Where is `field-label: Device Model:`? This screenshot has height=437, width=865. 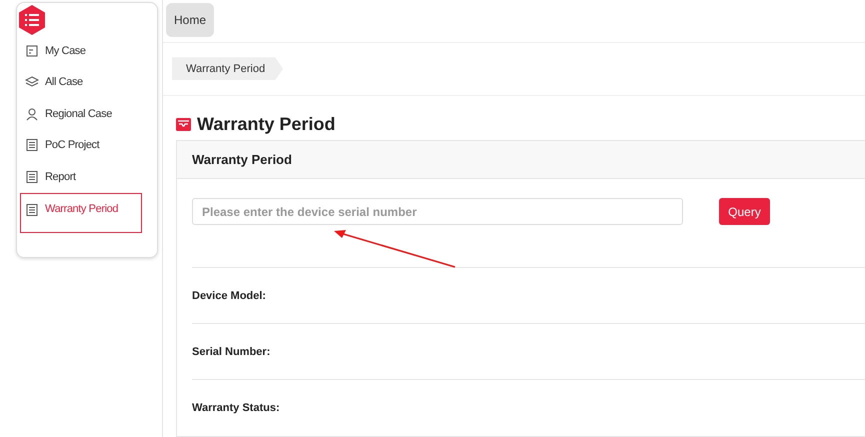 field-label: Device Model: is located at coordinates (229, 296).